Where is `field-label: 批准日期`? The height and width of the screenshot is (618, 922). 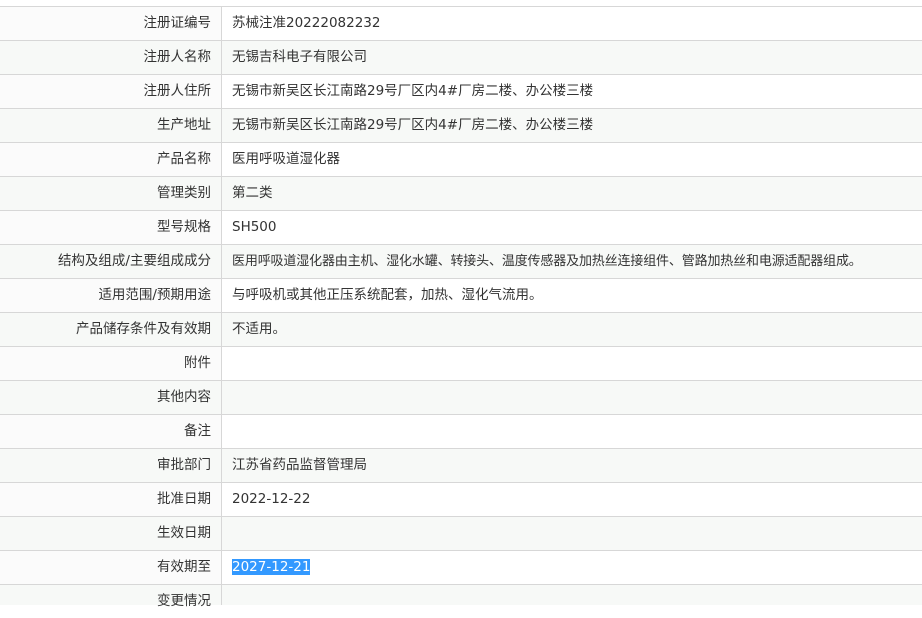 field-label: 批准日期 is located at coordinates (111, 499).